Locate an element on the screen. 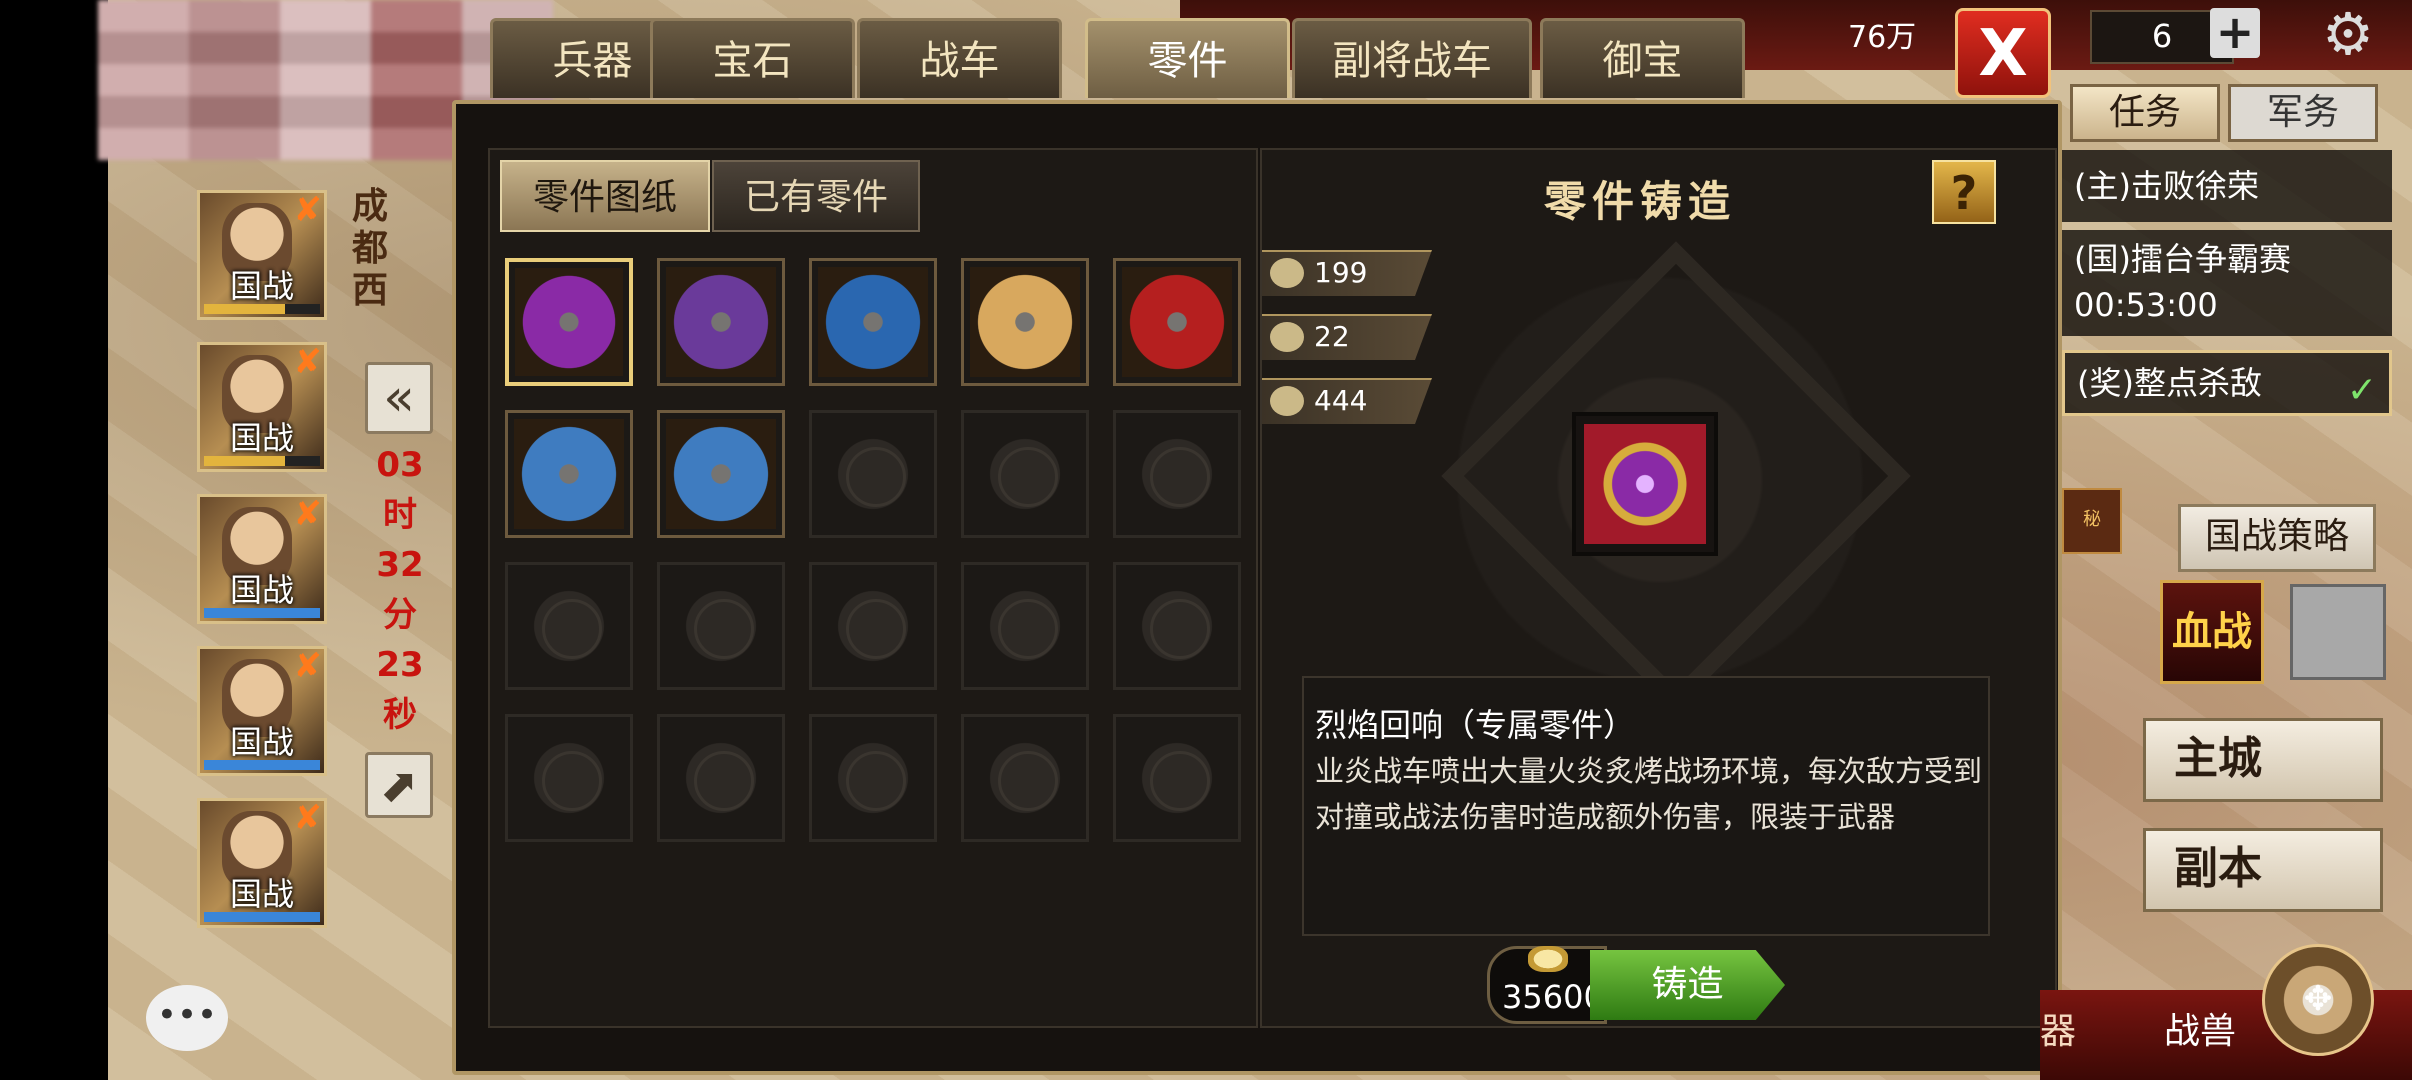  blood-war-button: 血战 is located at coordinates (2212, 632).